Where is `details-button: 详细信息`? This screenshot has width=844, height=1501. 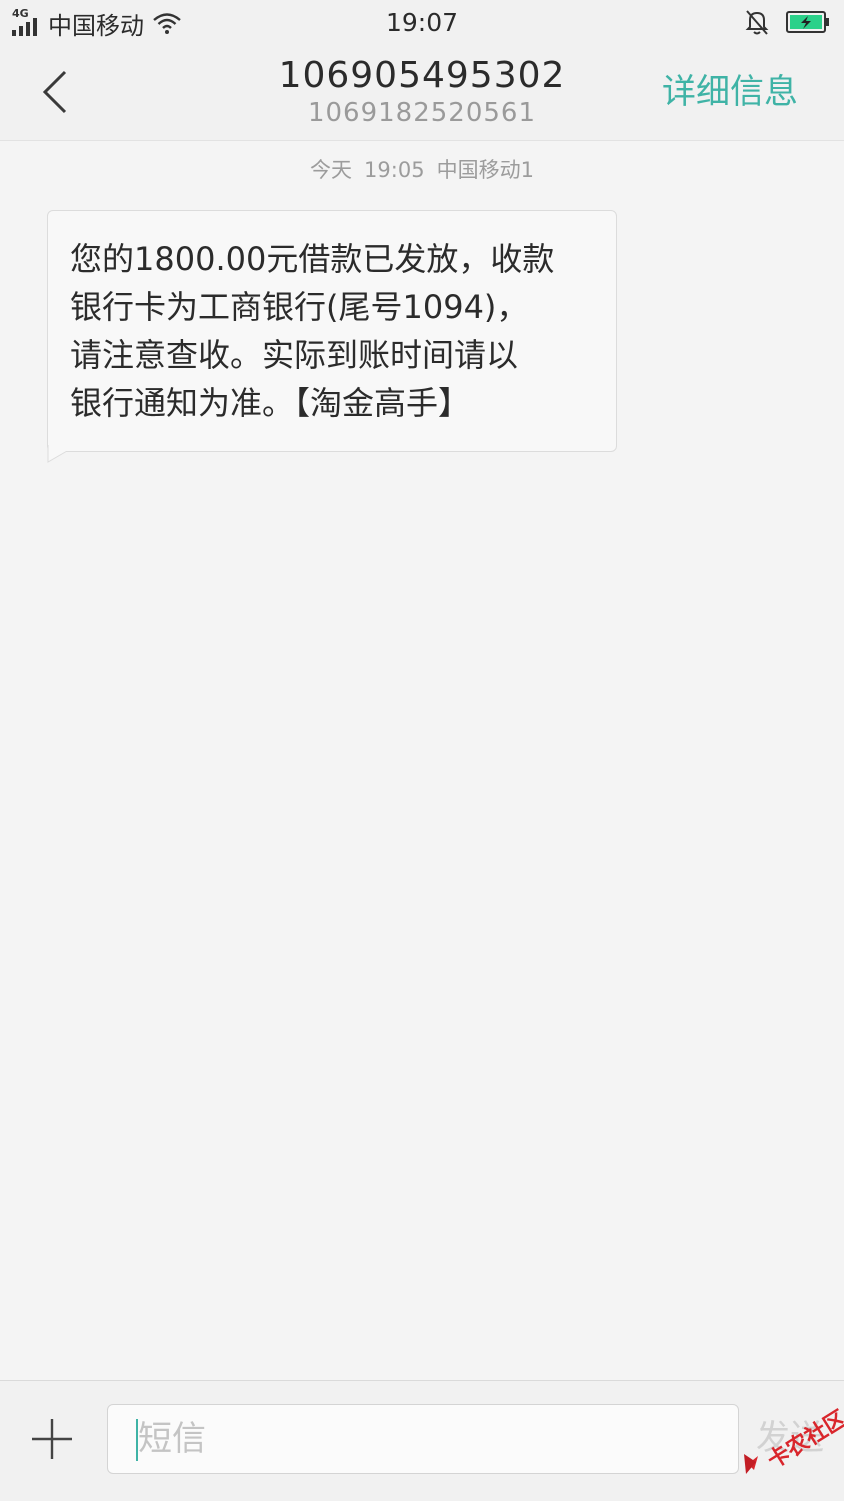 details-button: 详细信息 is located at coordinates (730, 92).